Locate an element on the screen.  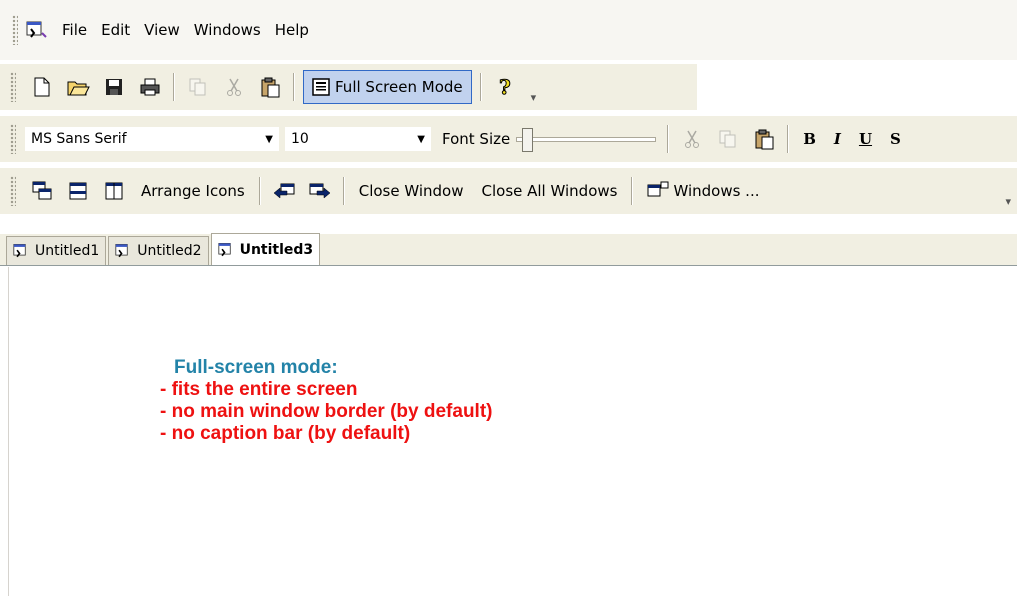
close-window-button: Close Window is located at coordinates (411, 191).